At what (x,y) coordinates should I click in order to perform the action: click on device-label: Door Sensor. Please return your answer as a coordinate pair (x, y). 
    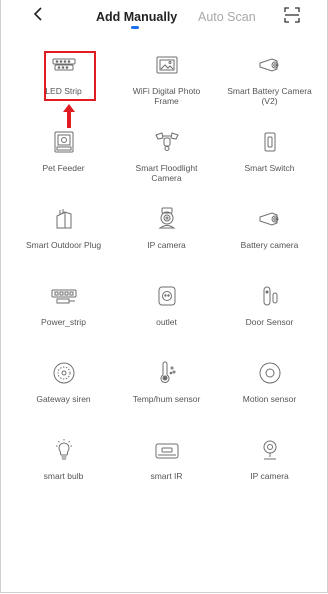
    Looking at the image, I should click on (269, 322).